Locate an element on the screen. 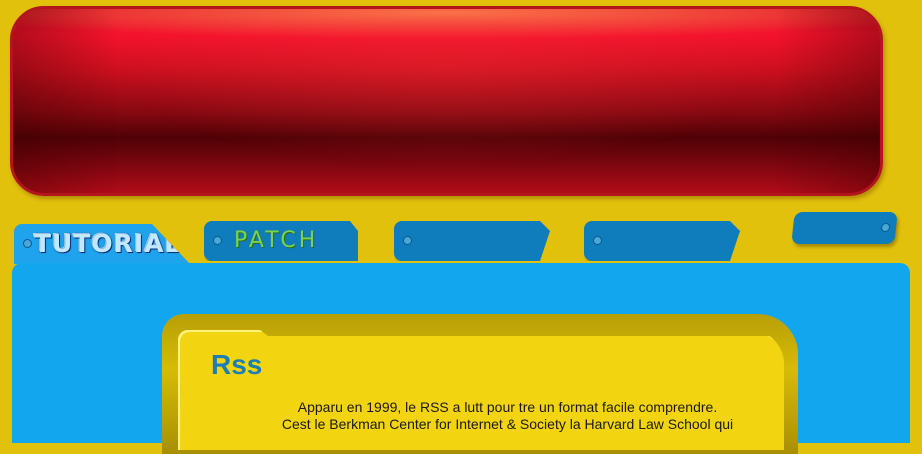 Image resolution: width=922 pixels, height=454 pixels. tab-tutorial: TUTORIAL is located at coordinates (102, 244).